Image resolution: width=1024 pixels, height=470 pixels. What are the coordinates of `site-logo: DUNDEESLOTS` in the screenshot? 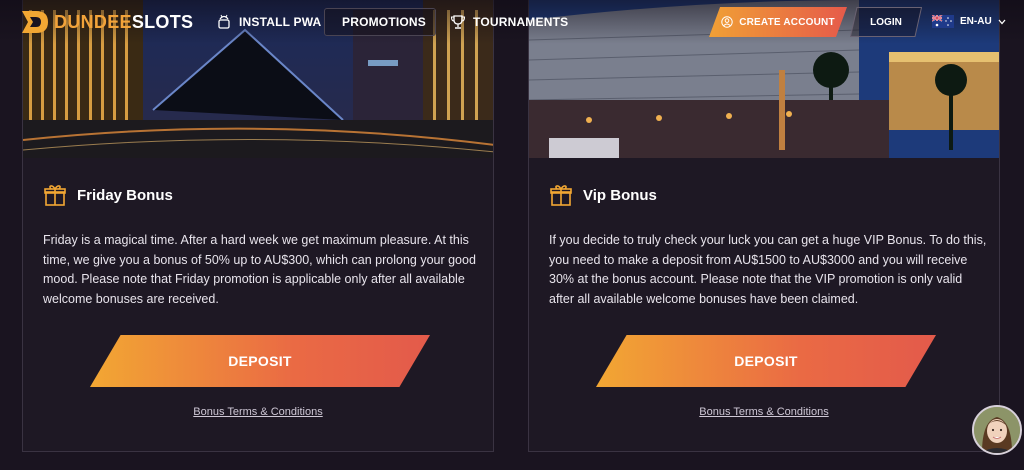 It's located at (107, 22).